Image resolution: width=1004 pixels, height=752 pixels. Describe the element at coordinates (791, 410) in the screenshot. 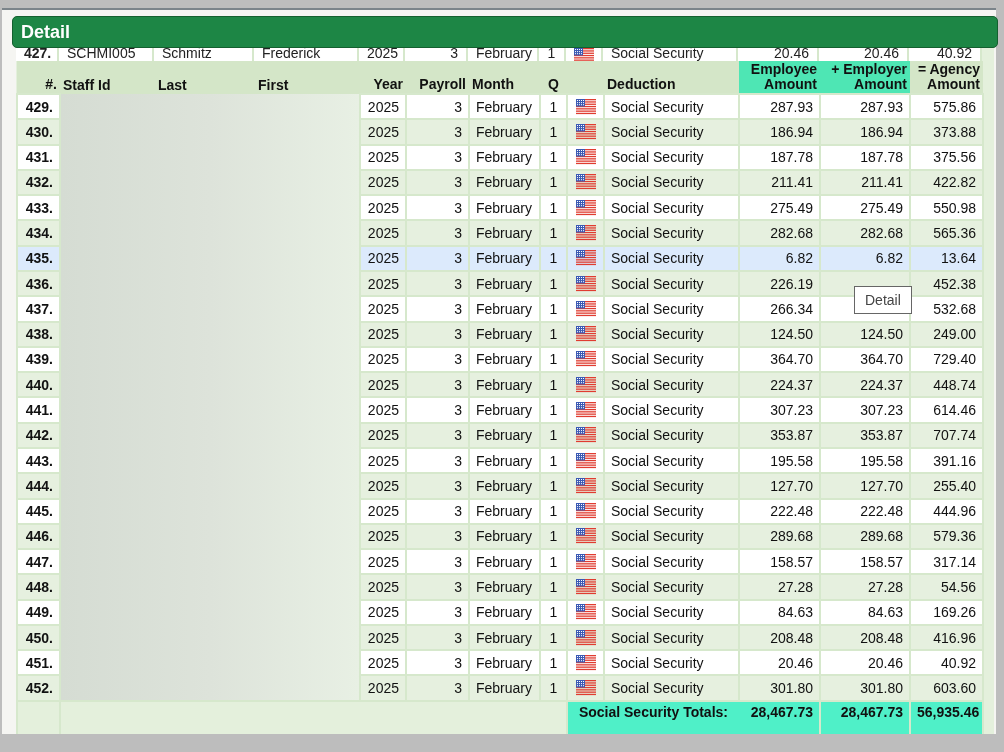

I see `employee-amount: 307.23` at that location.